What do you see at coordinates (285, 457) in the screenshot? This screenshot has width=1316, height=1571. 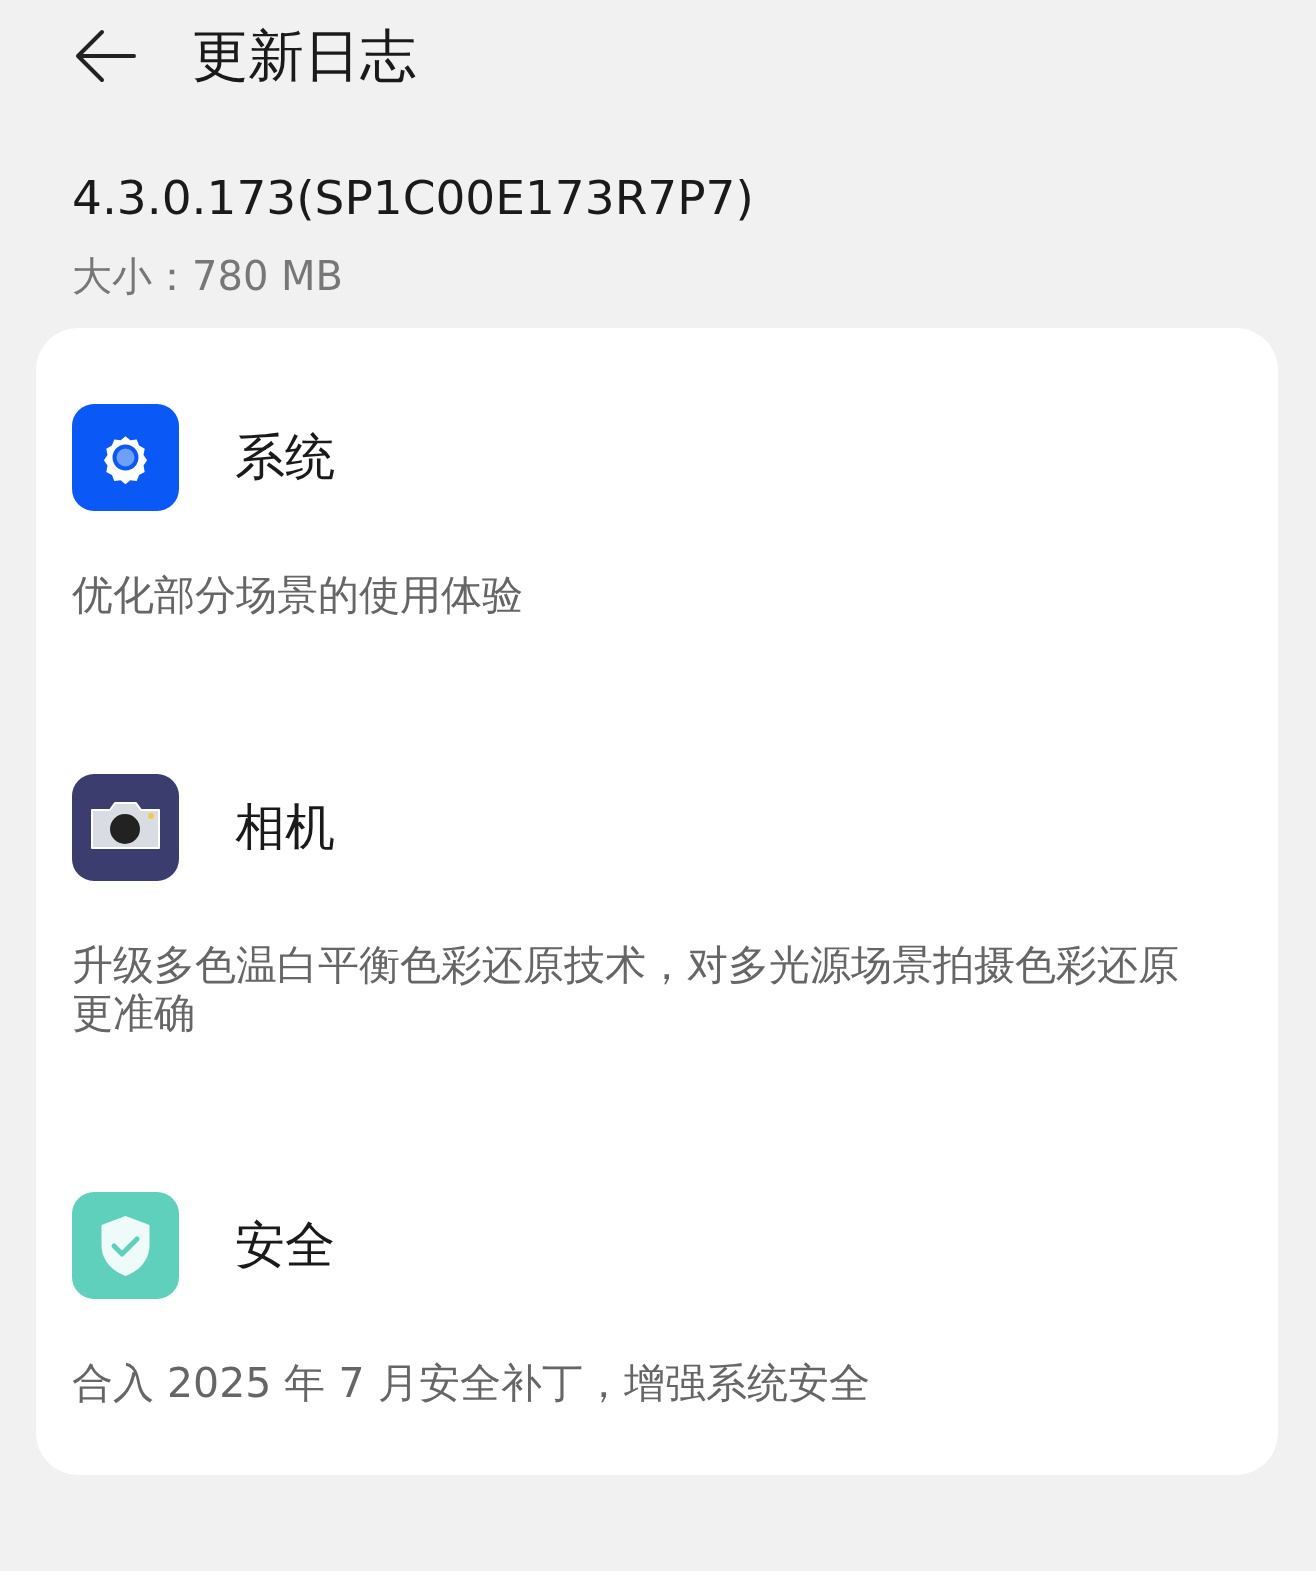 I see `section-title: 系统` at bounding box center [285, 457].